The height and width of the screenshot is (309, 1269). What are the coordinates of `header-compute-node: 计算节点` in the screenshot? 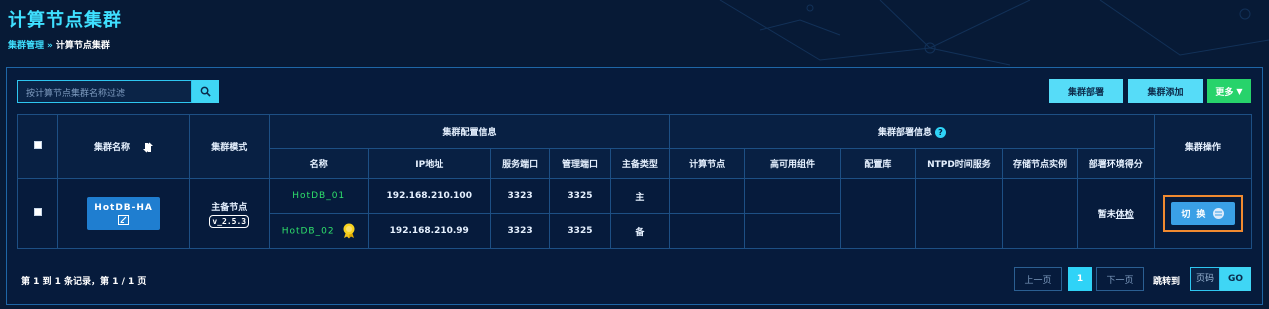 It's located at (707, 163).